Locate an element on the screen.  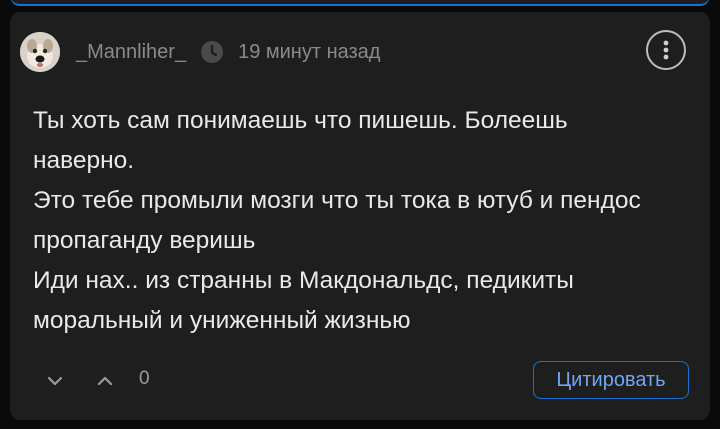
comment-line: наверно. is located at coordinates (84, 160).